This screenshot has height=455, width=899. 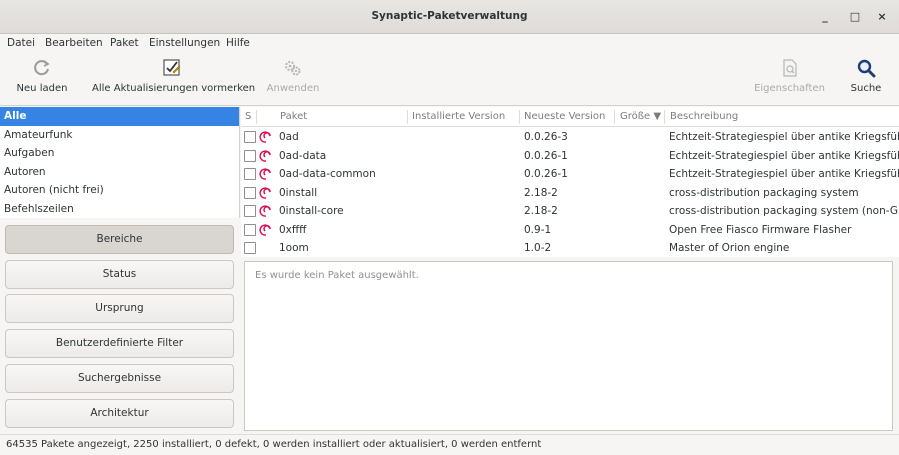 I want to click on menu-paket: Paket, so click(x=124, y=43).